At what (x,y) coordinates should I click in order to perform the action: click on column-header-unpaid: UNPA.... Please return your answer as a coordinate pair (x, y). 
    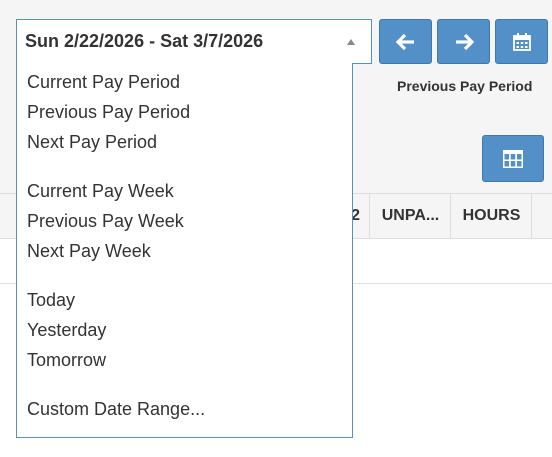
    Looking at the image, I should click on (410, 216).